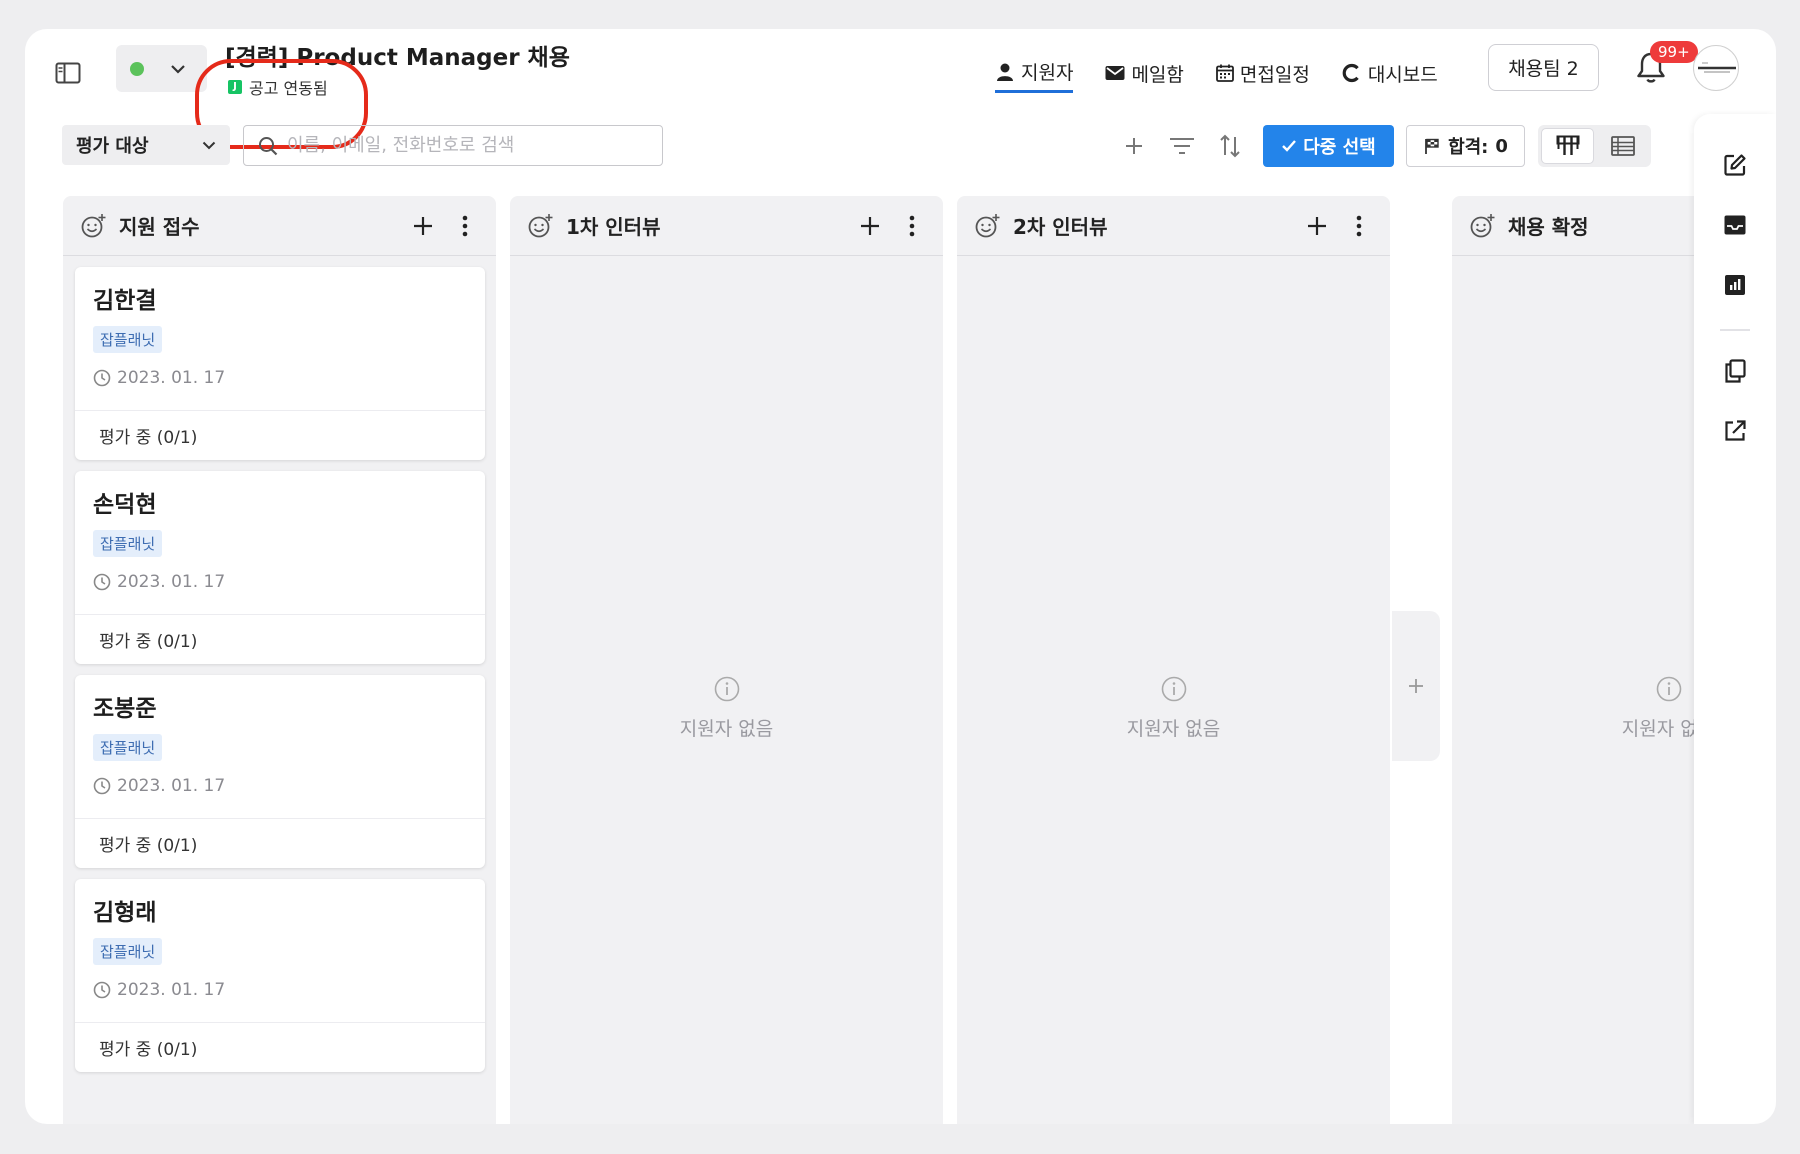 This screenshot has width=1800, height=1154. I want to click on flag-icon, so click(1432, 146).